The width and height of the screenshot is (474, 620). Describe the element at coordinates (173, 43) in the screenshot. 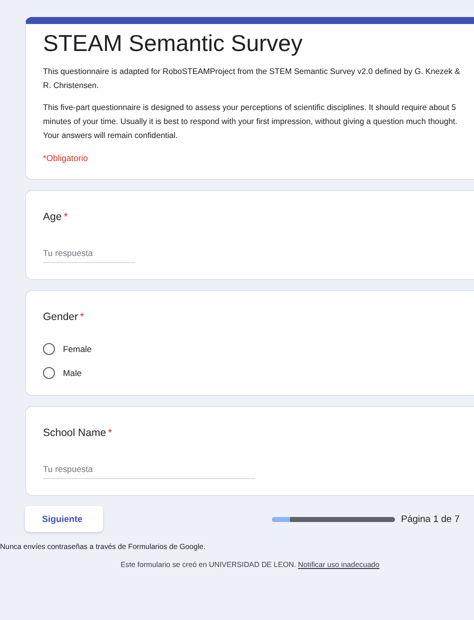

I see `form-title: STEAM Semantic Survey` at that location.